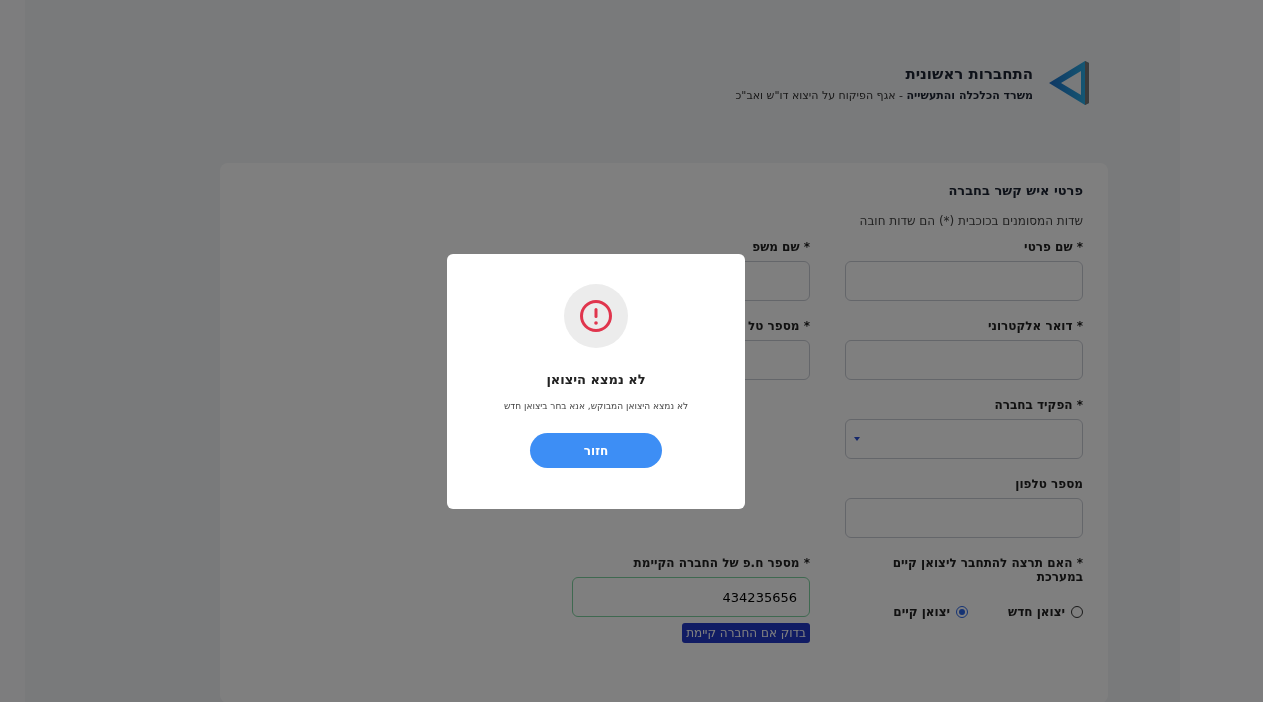 The height and width of the screenshot is (702, 1263). What do you see at coordinates (721, 563) in the screenshot?
I see `field-label: * מספר ח.פ של החברה הקיימת` at bounding box center [721, 563].